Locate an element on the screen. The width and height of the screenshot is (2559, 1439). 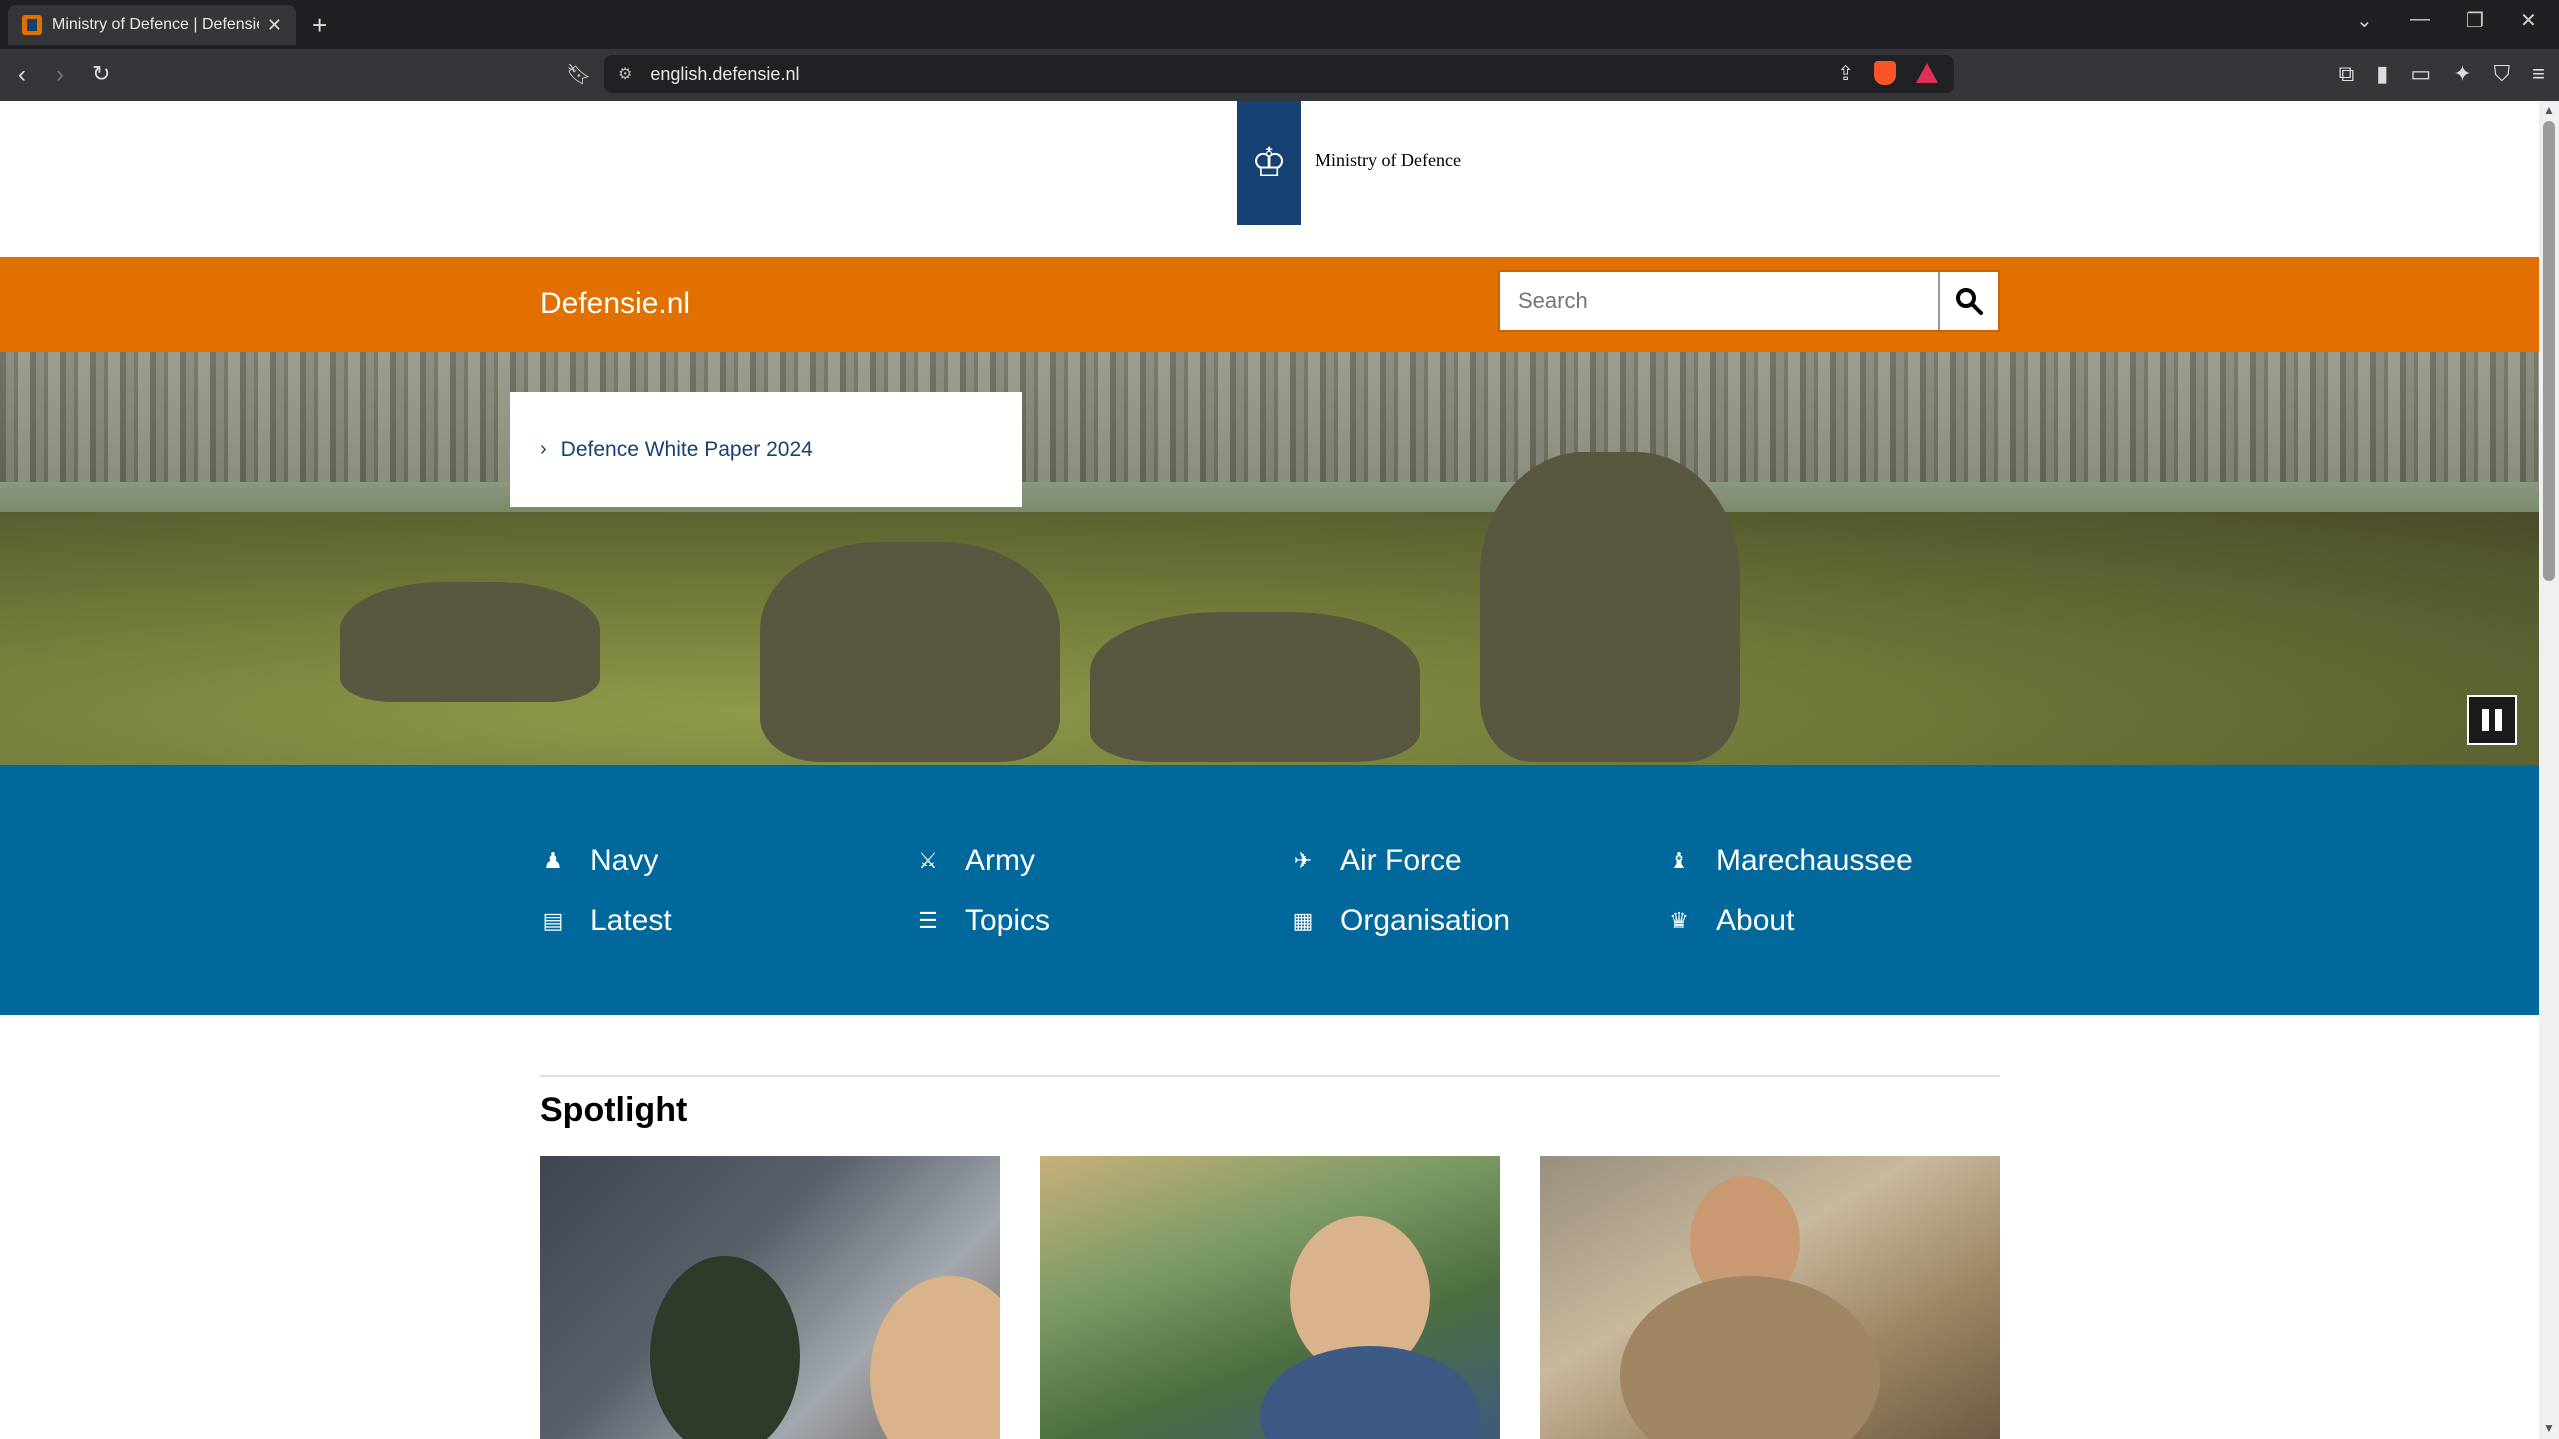
nav-item-organisation: ▦ Organisation is located at coordinates (1400, 921).